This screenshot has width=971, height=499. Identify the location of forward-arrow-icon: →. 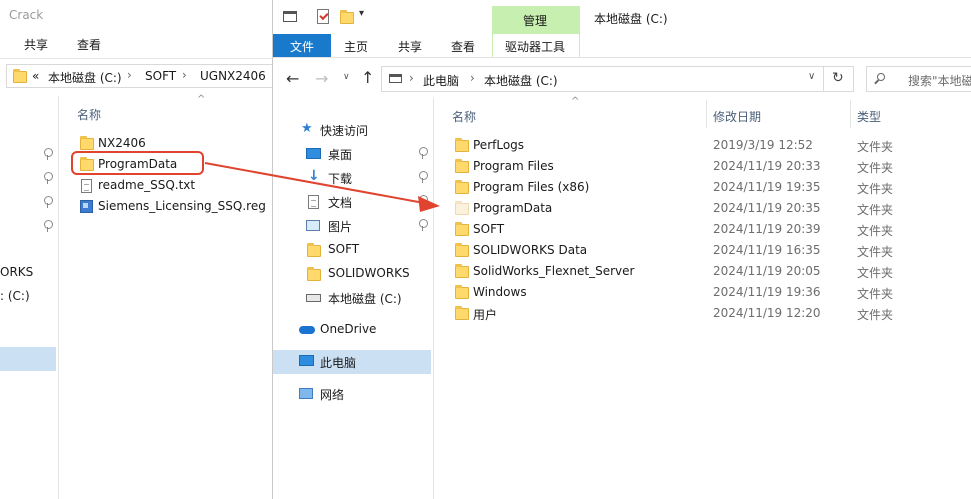
(321, 78).